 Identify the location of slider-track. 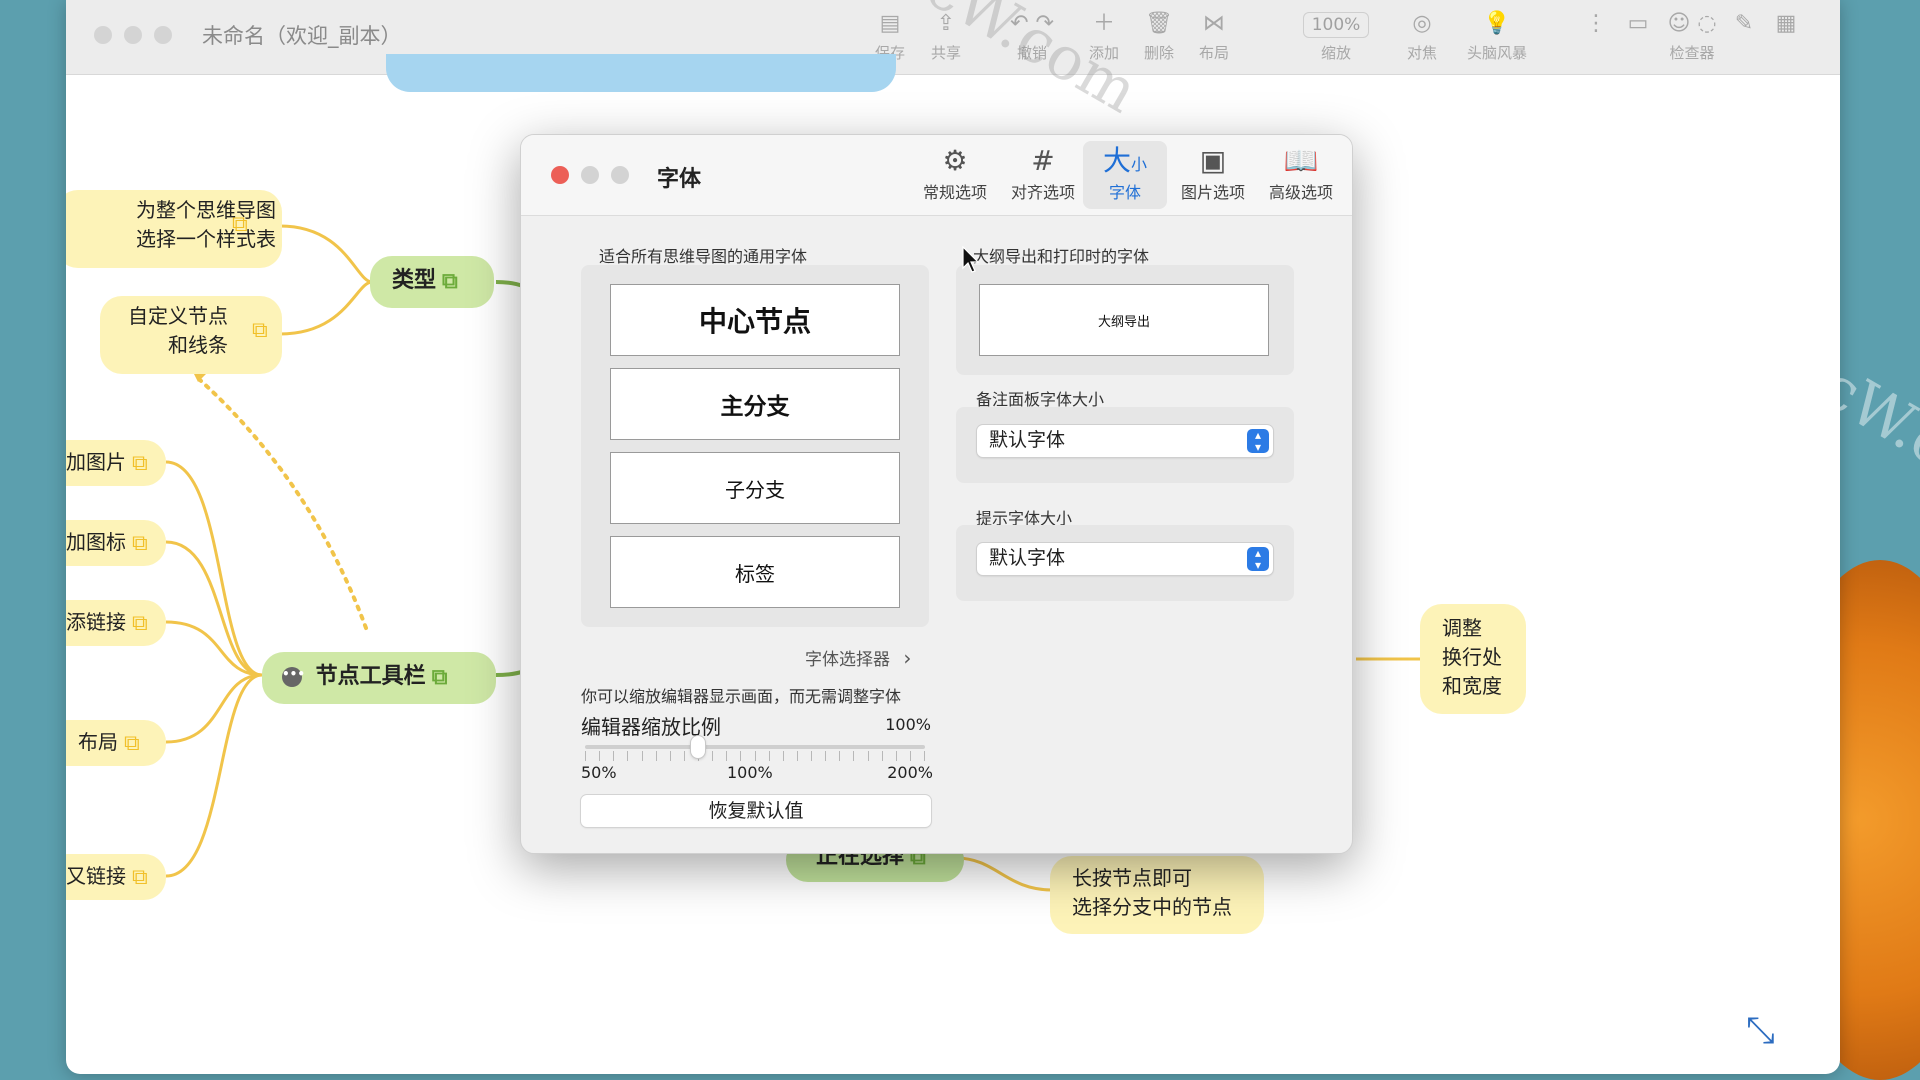
(755, 747).